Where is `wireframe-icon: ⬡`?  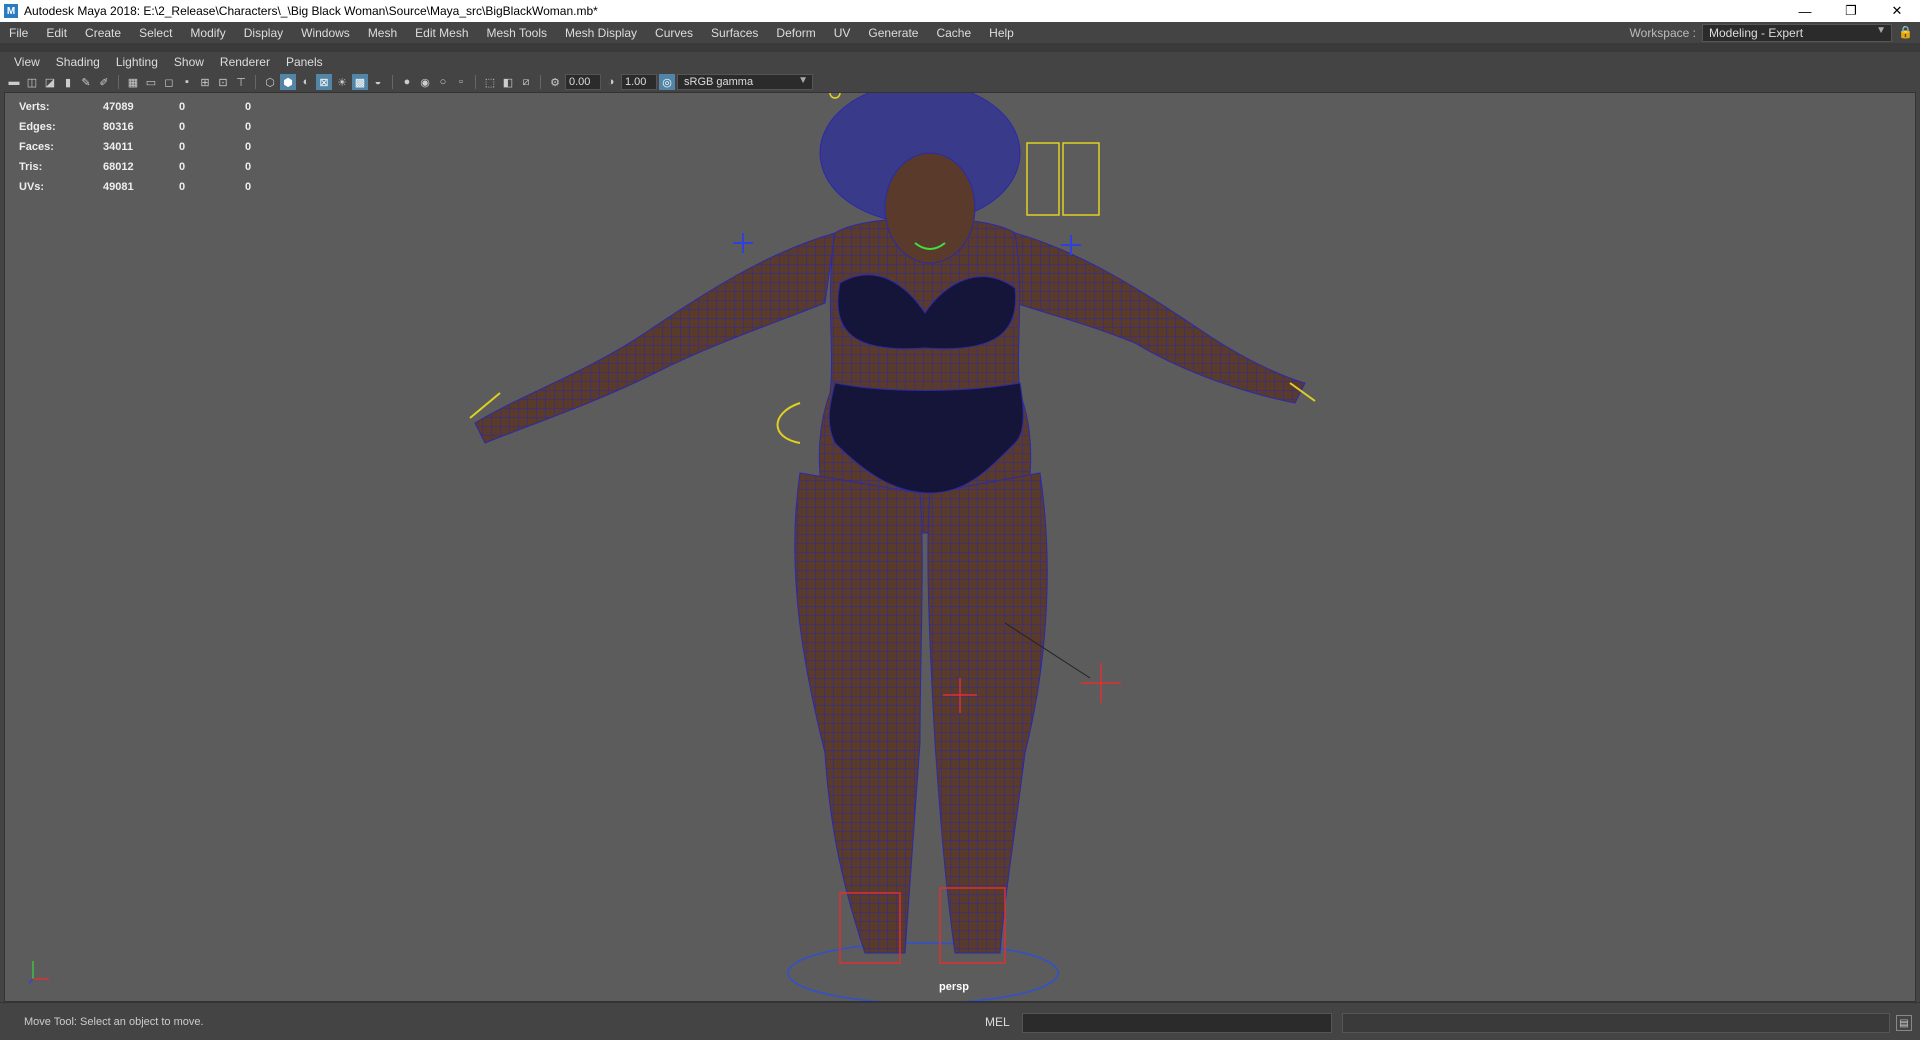 wireframe-icon: ⬡ is located at coordinates (270, 82).